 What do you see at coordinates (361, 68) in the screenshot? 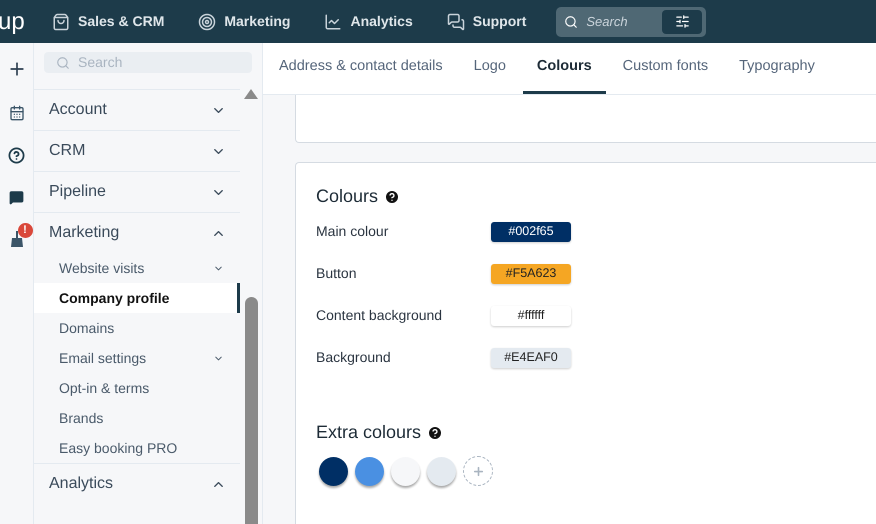
I see `tab: Address & contact details` at bounding box center [361, 68].